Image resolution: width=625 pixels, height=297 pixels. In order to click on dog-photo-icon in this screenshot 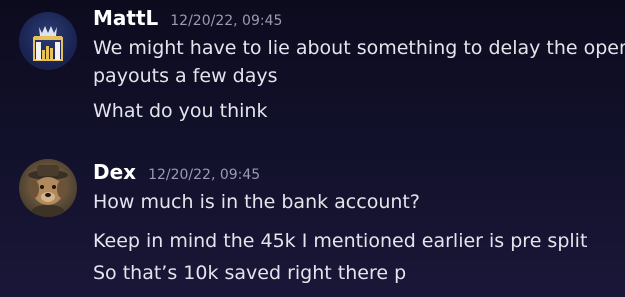, I will do `click(48, 191)`.